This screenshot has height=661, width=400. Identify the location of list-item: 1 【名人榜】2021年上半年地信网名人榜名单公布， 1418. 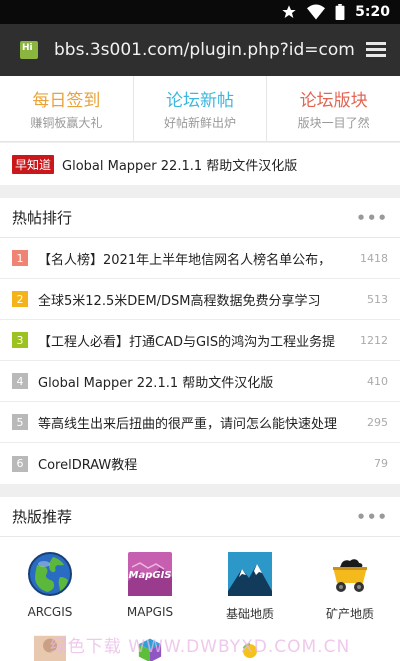
(200, 258).